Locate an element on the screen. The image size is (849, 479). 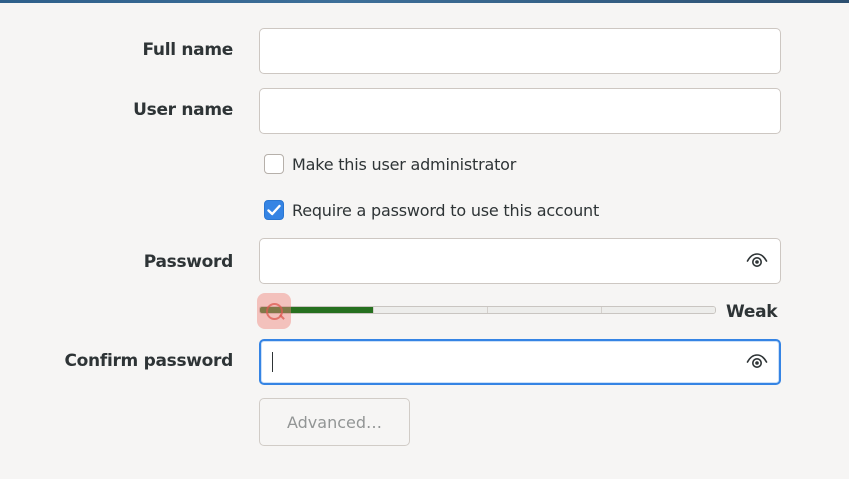
user-name-input is located at coordinates (502, 112).